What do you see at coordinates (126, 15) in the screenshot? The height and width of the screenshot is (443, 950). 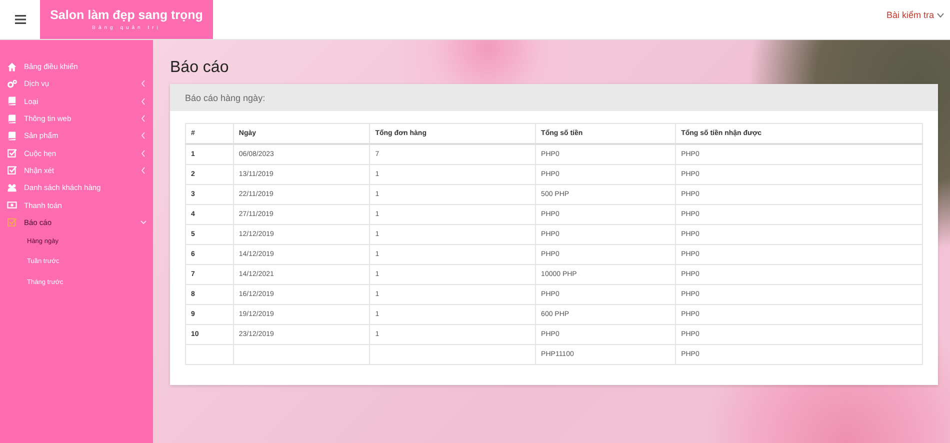 I see `brand-title: Salon làm đẹp sang trọng` at bounding box center [126, 15].